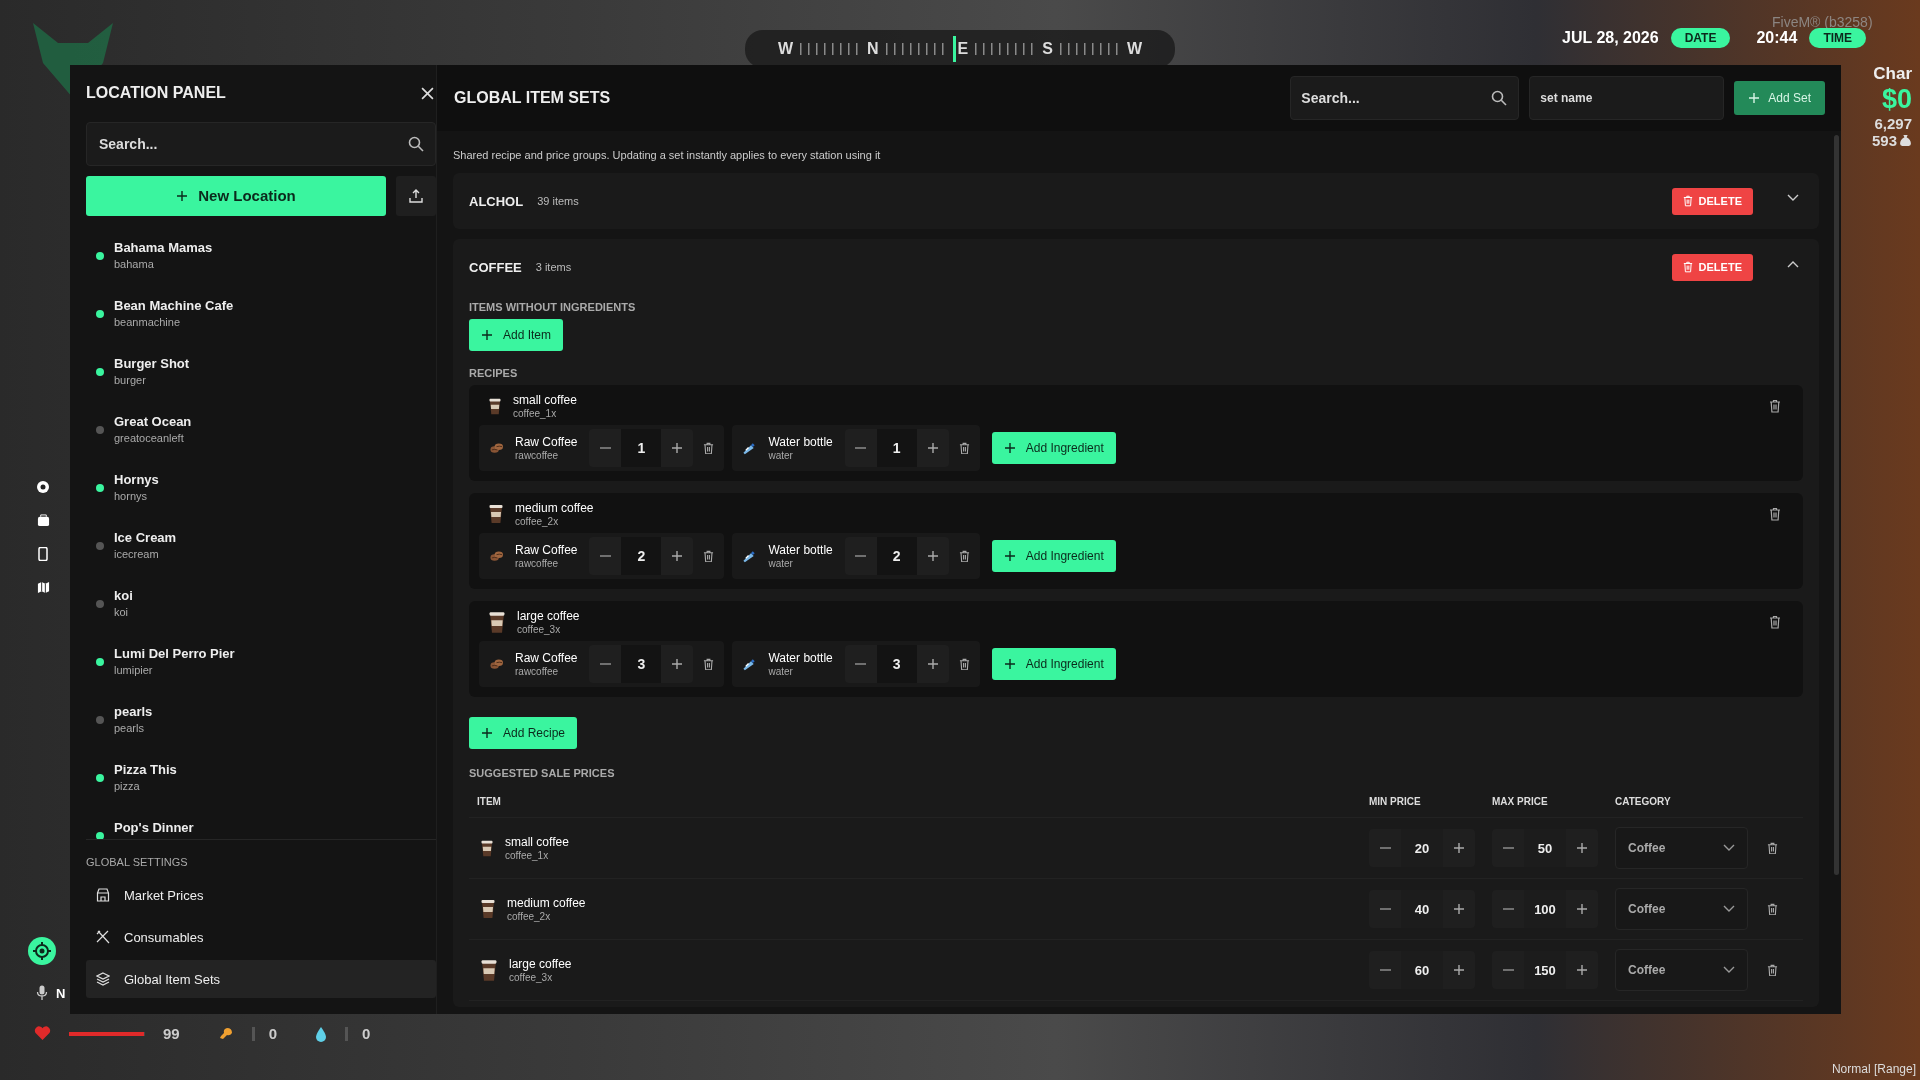 The height and width of the screenshot is (1080, 1920). What do you see at coordinates (103, 937) in the screenshot?
I see `utensils-crossed-icon` at bounding box center [103, 937].